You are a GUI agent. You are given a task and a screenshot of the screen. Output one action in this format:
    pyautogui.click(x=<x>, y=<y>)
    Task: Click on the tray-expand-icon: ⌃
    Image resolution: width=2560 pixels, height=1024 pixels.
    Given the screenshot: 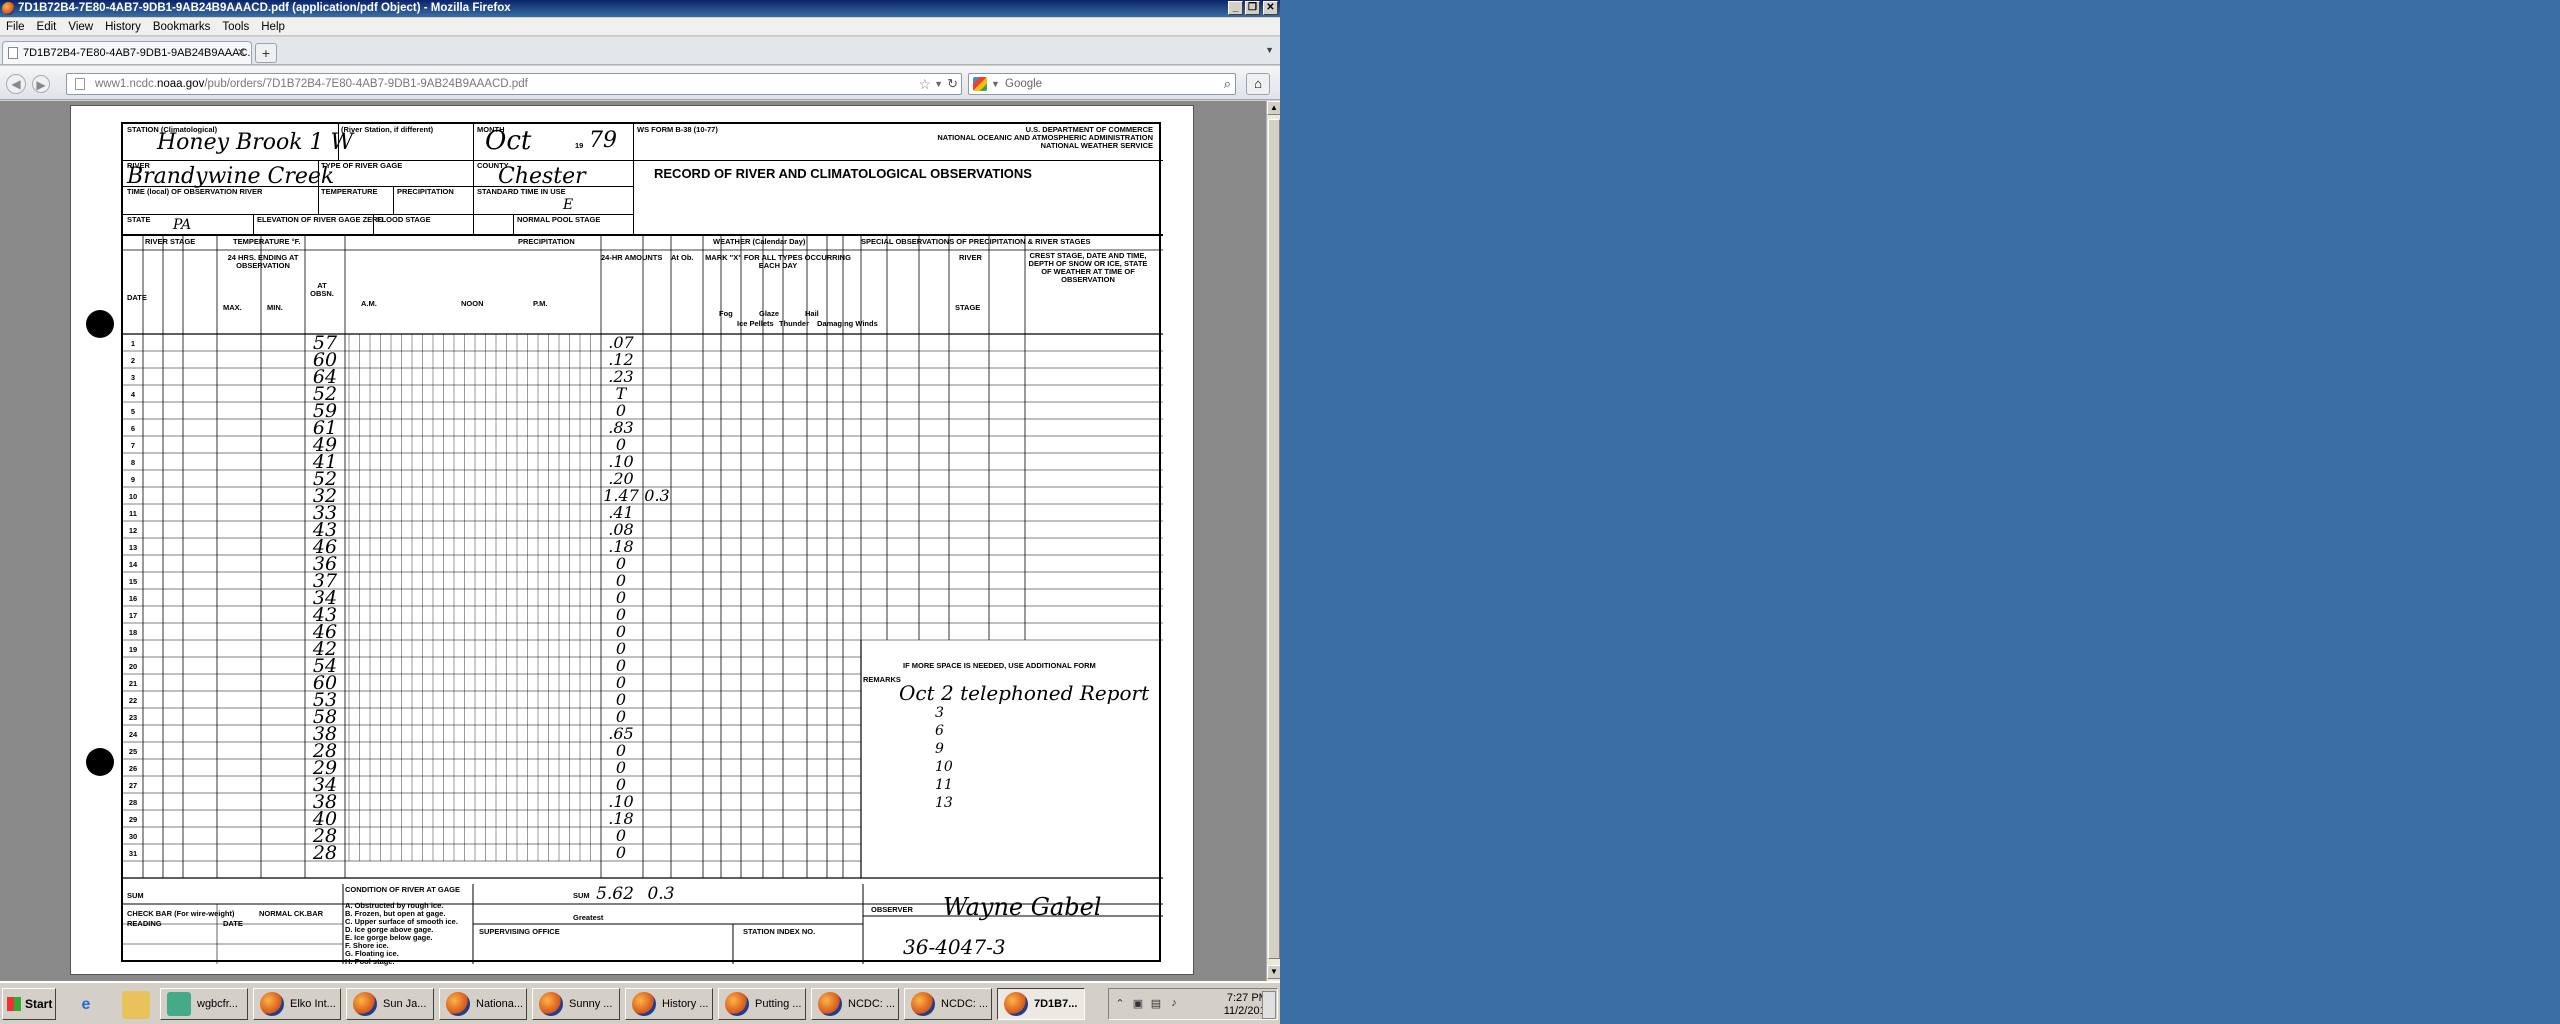 What is the action you would take?
    pyautogui.click(x=1120, y=1004)
    